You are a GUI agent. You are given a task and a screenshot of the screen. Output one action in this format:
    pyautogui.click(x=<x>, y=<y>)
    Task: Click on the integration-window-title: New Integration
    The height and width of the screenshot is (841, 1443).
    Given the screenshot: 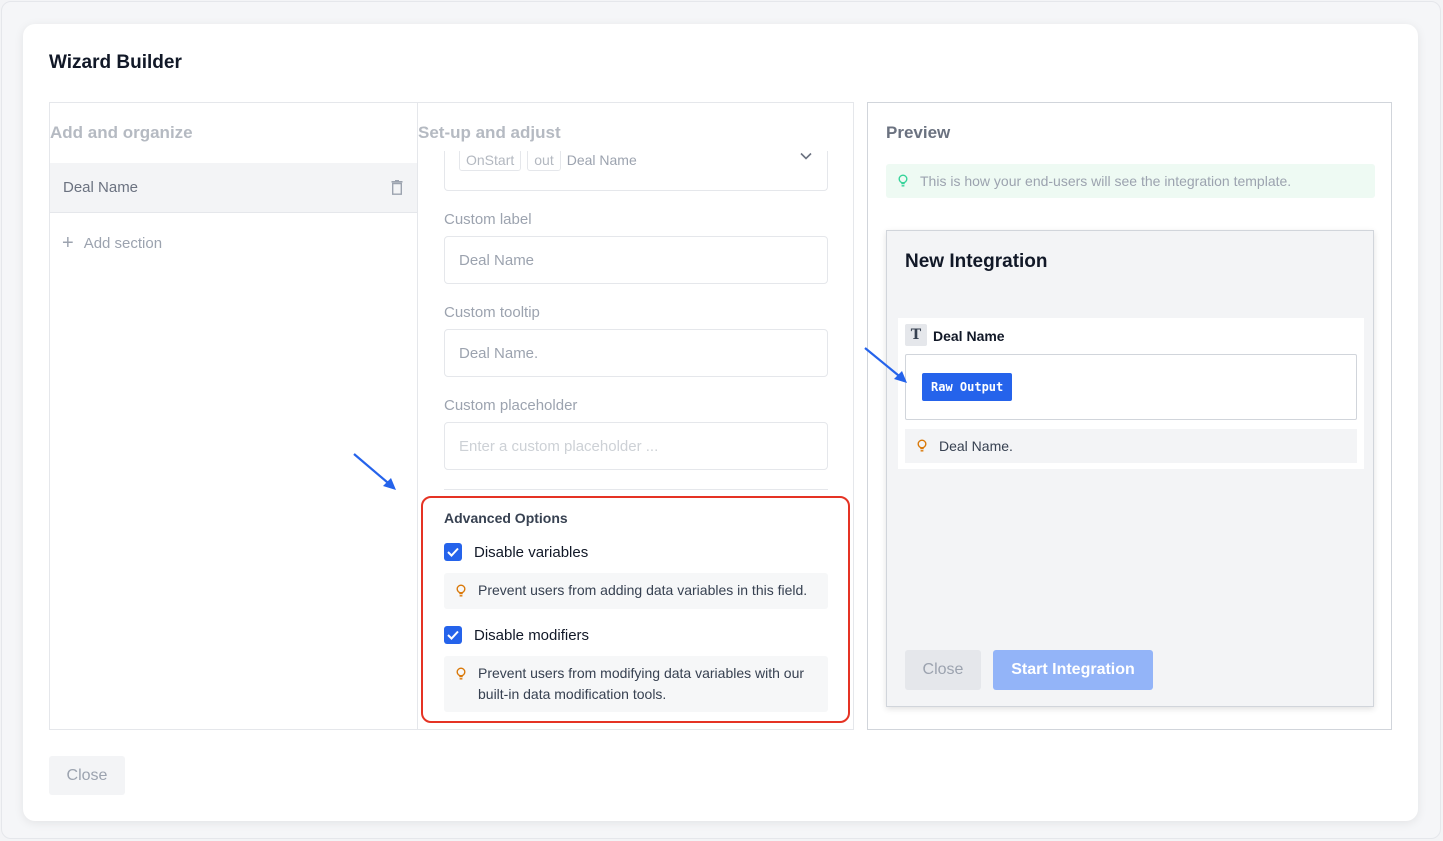 What is the action you would take?
    pyautogui.click(x=976, y=261)
    